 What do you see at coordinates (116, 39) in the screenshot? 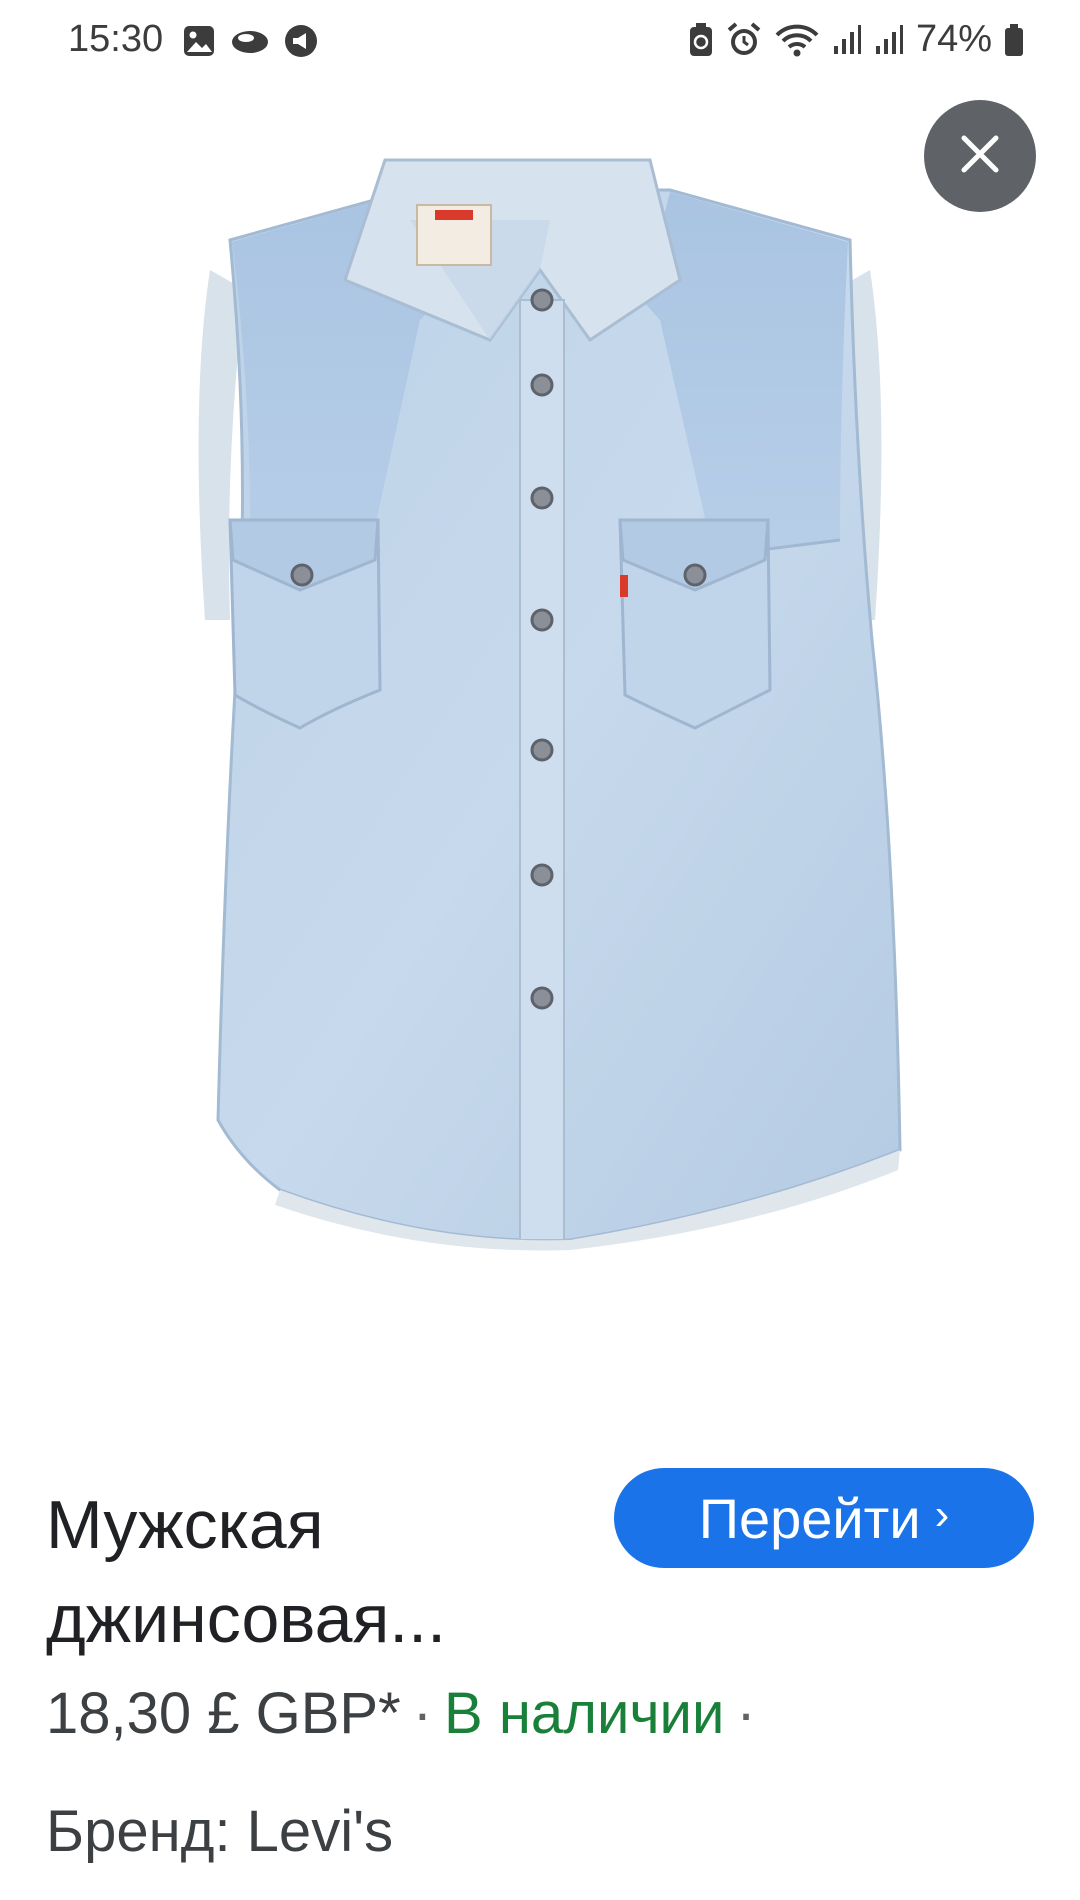
I see `status-time: 15:30` at bounding box center [116, 39].